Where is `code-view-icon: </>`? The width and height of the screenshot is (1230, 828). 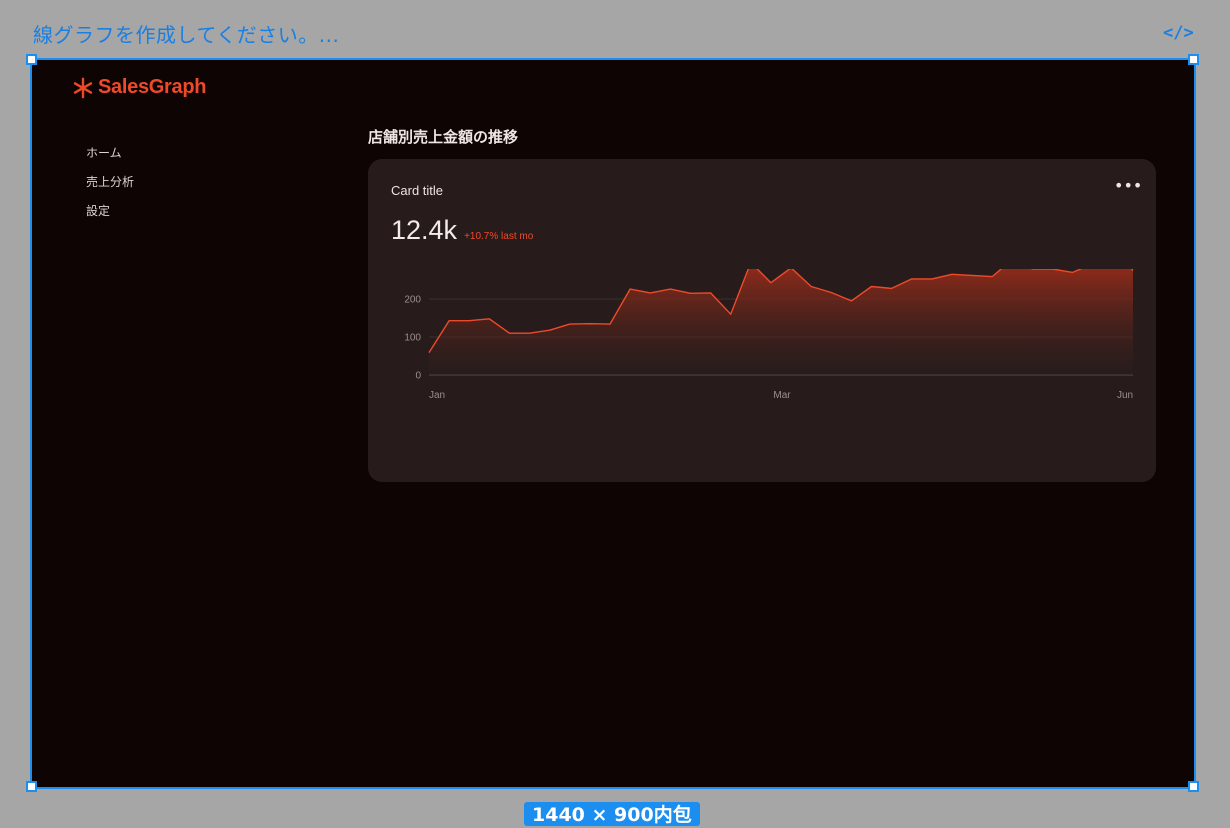 code-view-icon: </> is located at coordinates (1178, 33).